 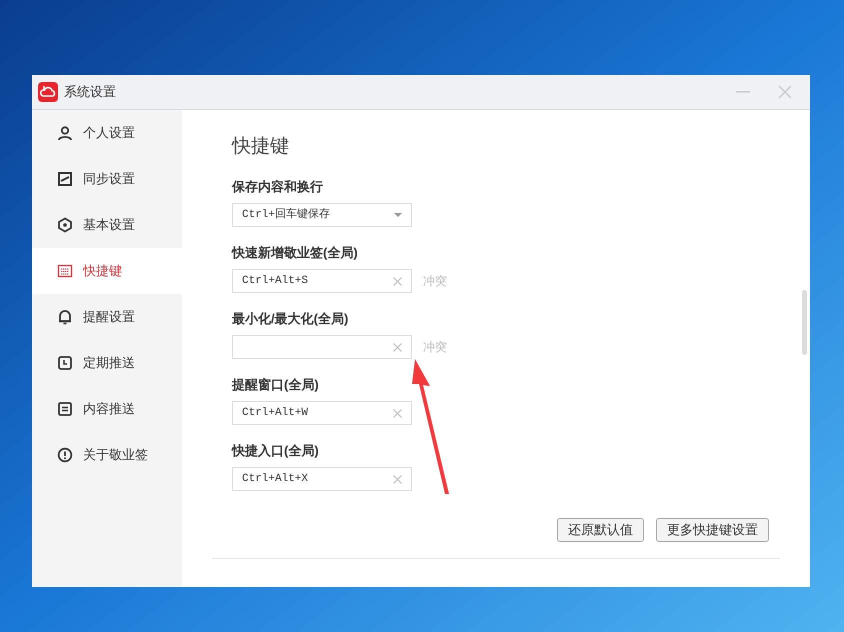 I want to click on clock-icon, so click(x=65, y=363).